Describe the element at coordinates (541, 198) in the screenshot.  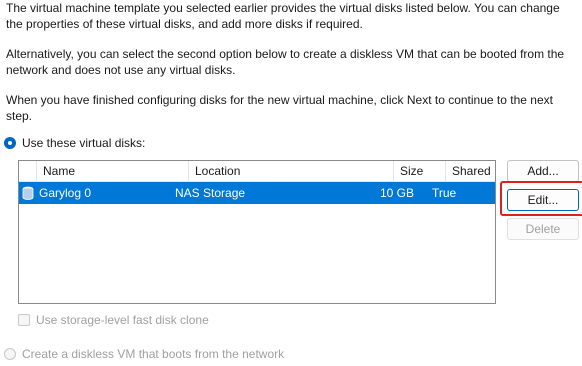
I see `edit-button-highlight` at that location.